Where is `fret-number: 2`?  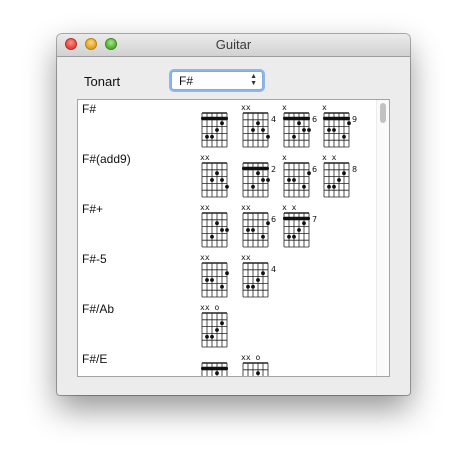
fret-number: 2 is located at coordinates (273, 169).